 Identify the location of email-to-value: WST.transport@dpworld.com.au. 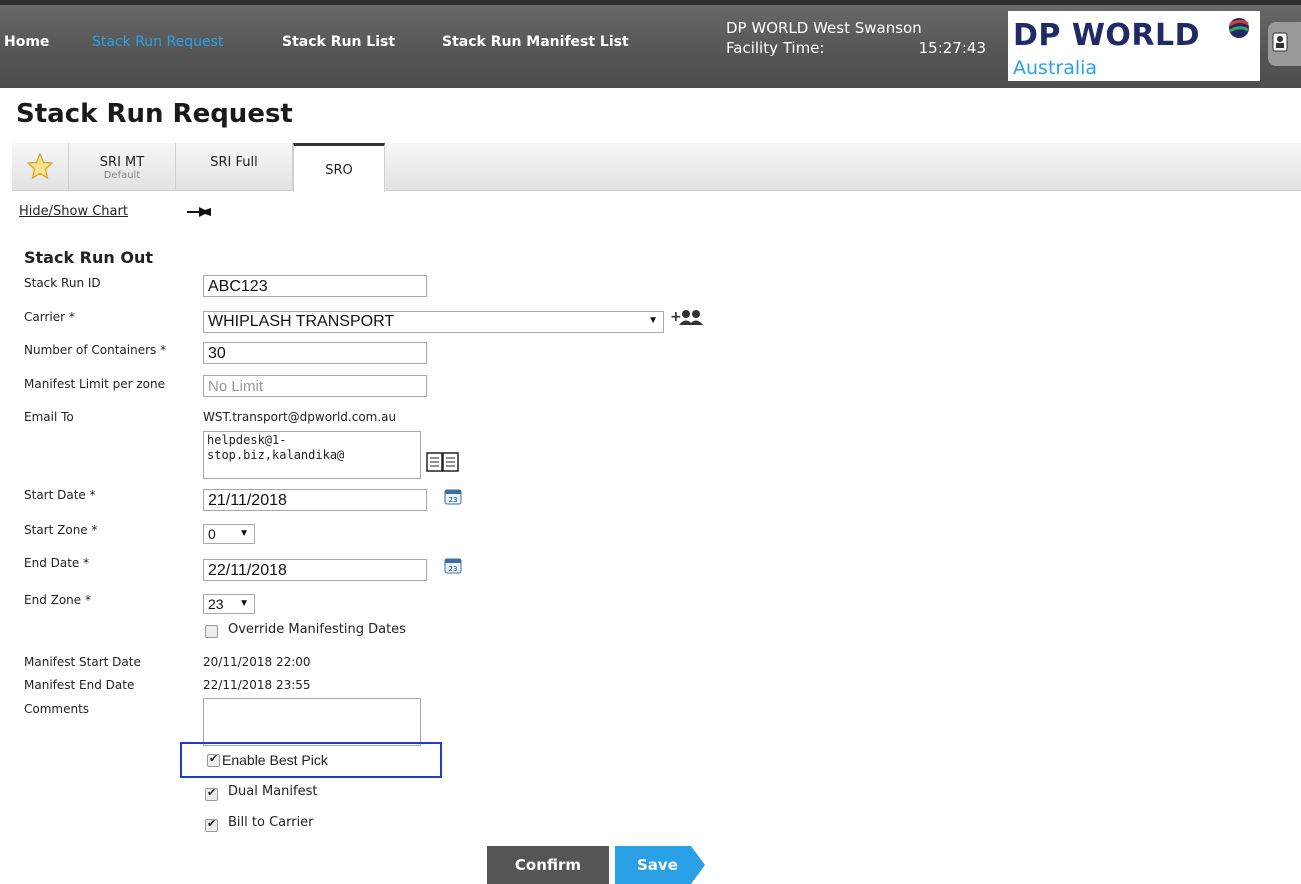
(300, 417).